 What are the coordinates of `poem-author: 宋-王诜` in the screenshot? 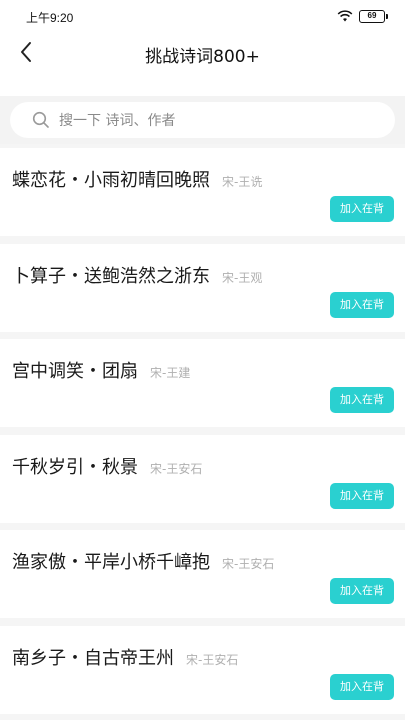 It's located at (242, 182).